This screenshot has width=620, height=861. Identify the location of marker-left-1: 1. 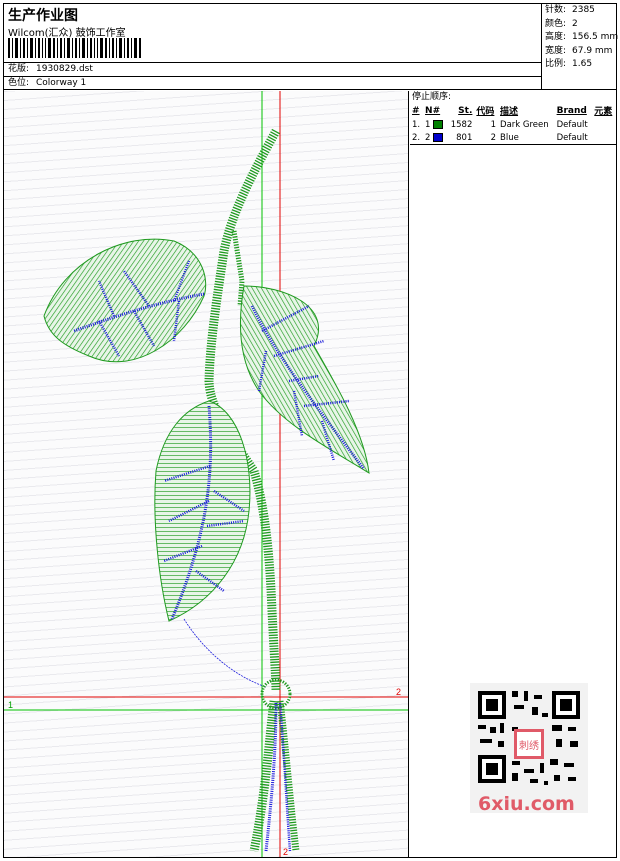
(10, 705).